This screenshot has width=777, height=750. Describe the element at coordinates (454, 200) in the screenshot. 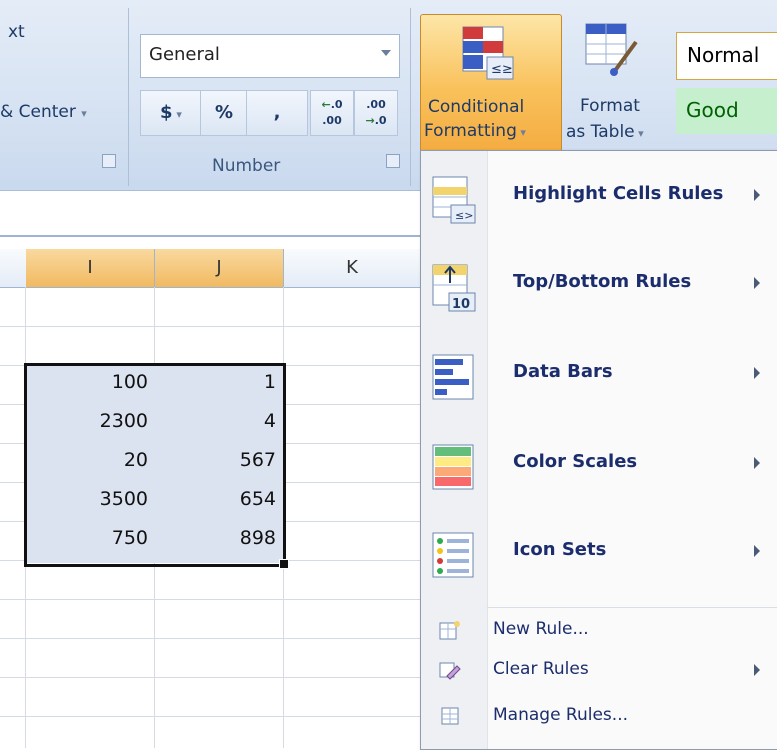

I see `highlight-cells-icon: ≤>` at that location.